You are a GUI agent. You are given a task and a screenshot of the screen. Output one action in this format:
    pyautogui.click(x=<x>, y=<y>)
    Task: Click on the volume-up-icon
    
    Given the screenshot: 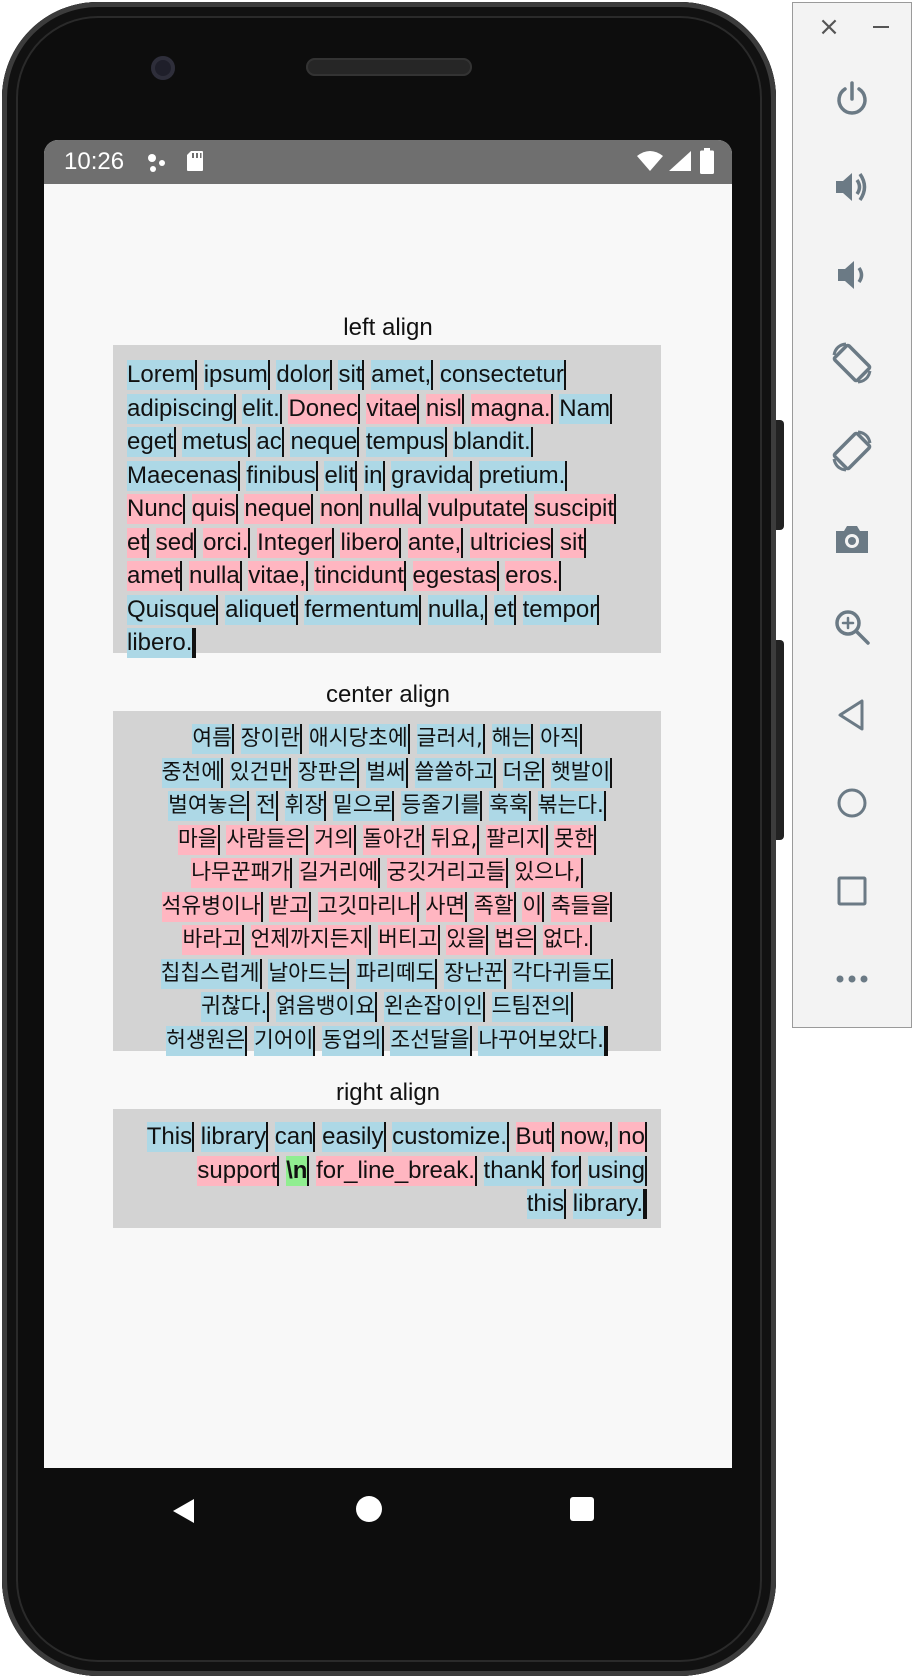 What is the action you would take?
    pyautogui.click(x=852, y=187)
    